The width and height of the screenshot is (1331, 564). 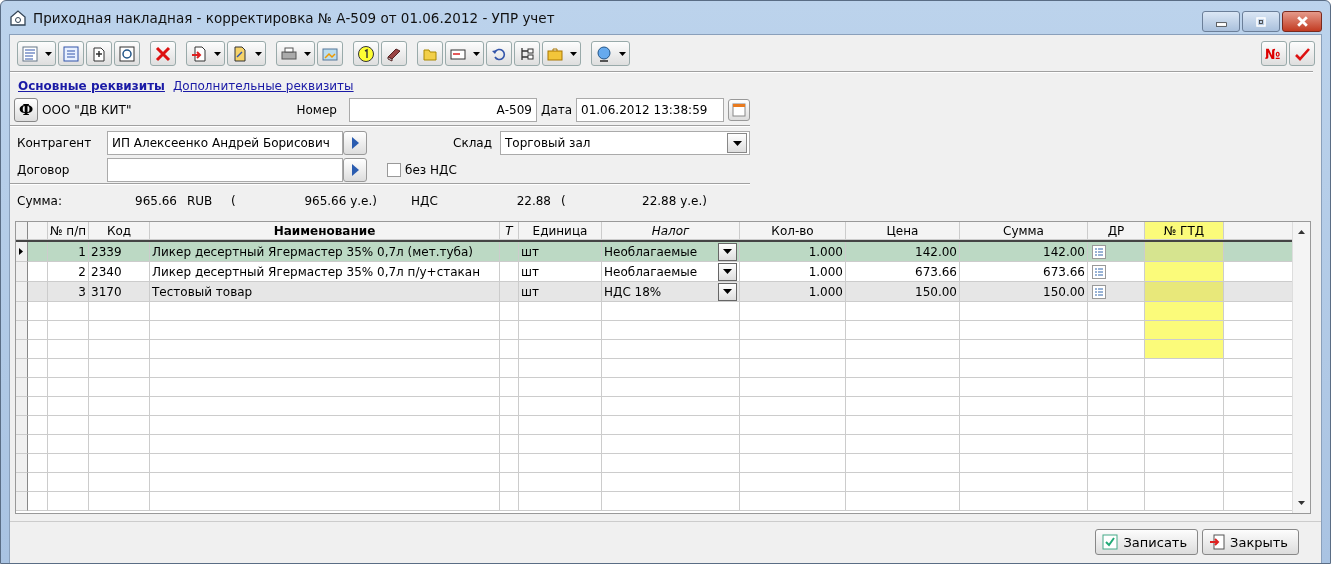 I want to click on refresh-button, so click(x=127, y=53).